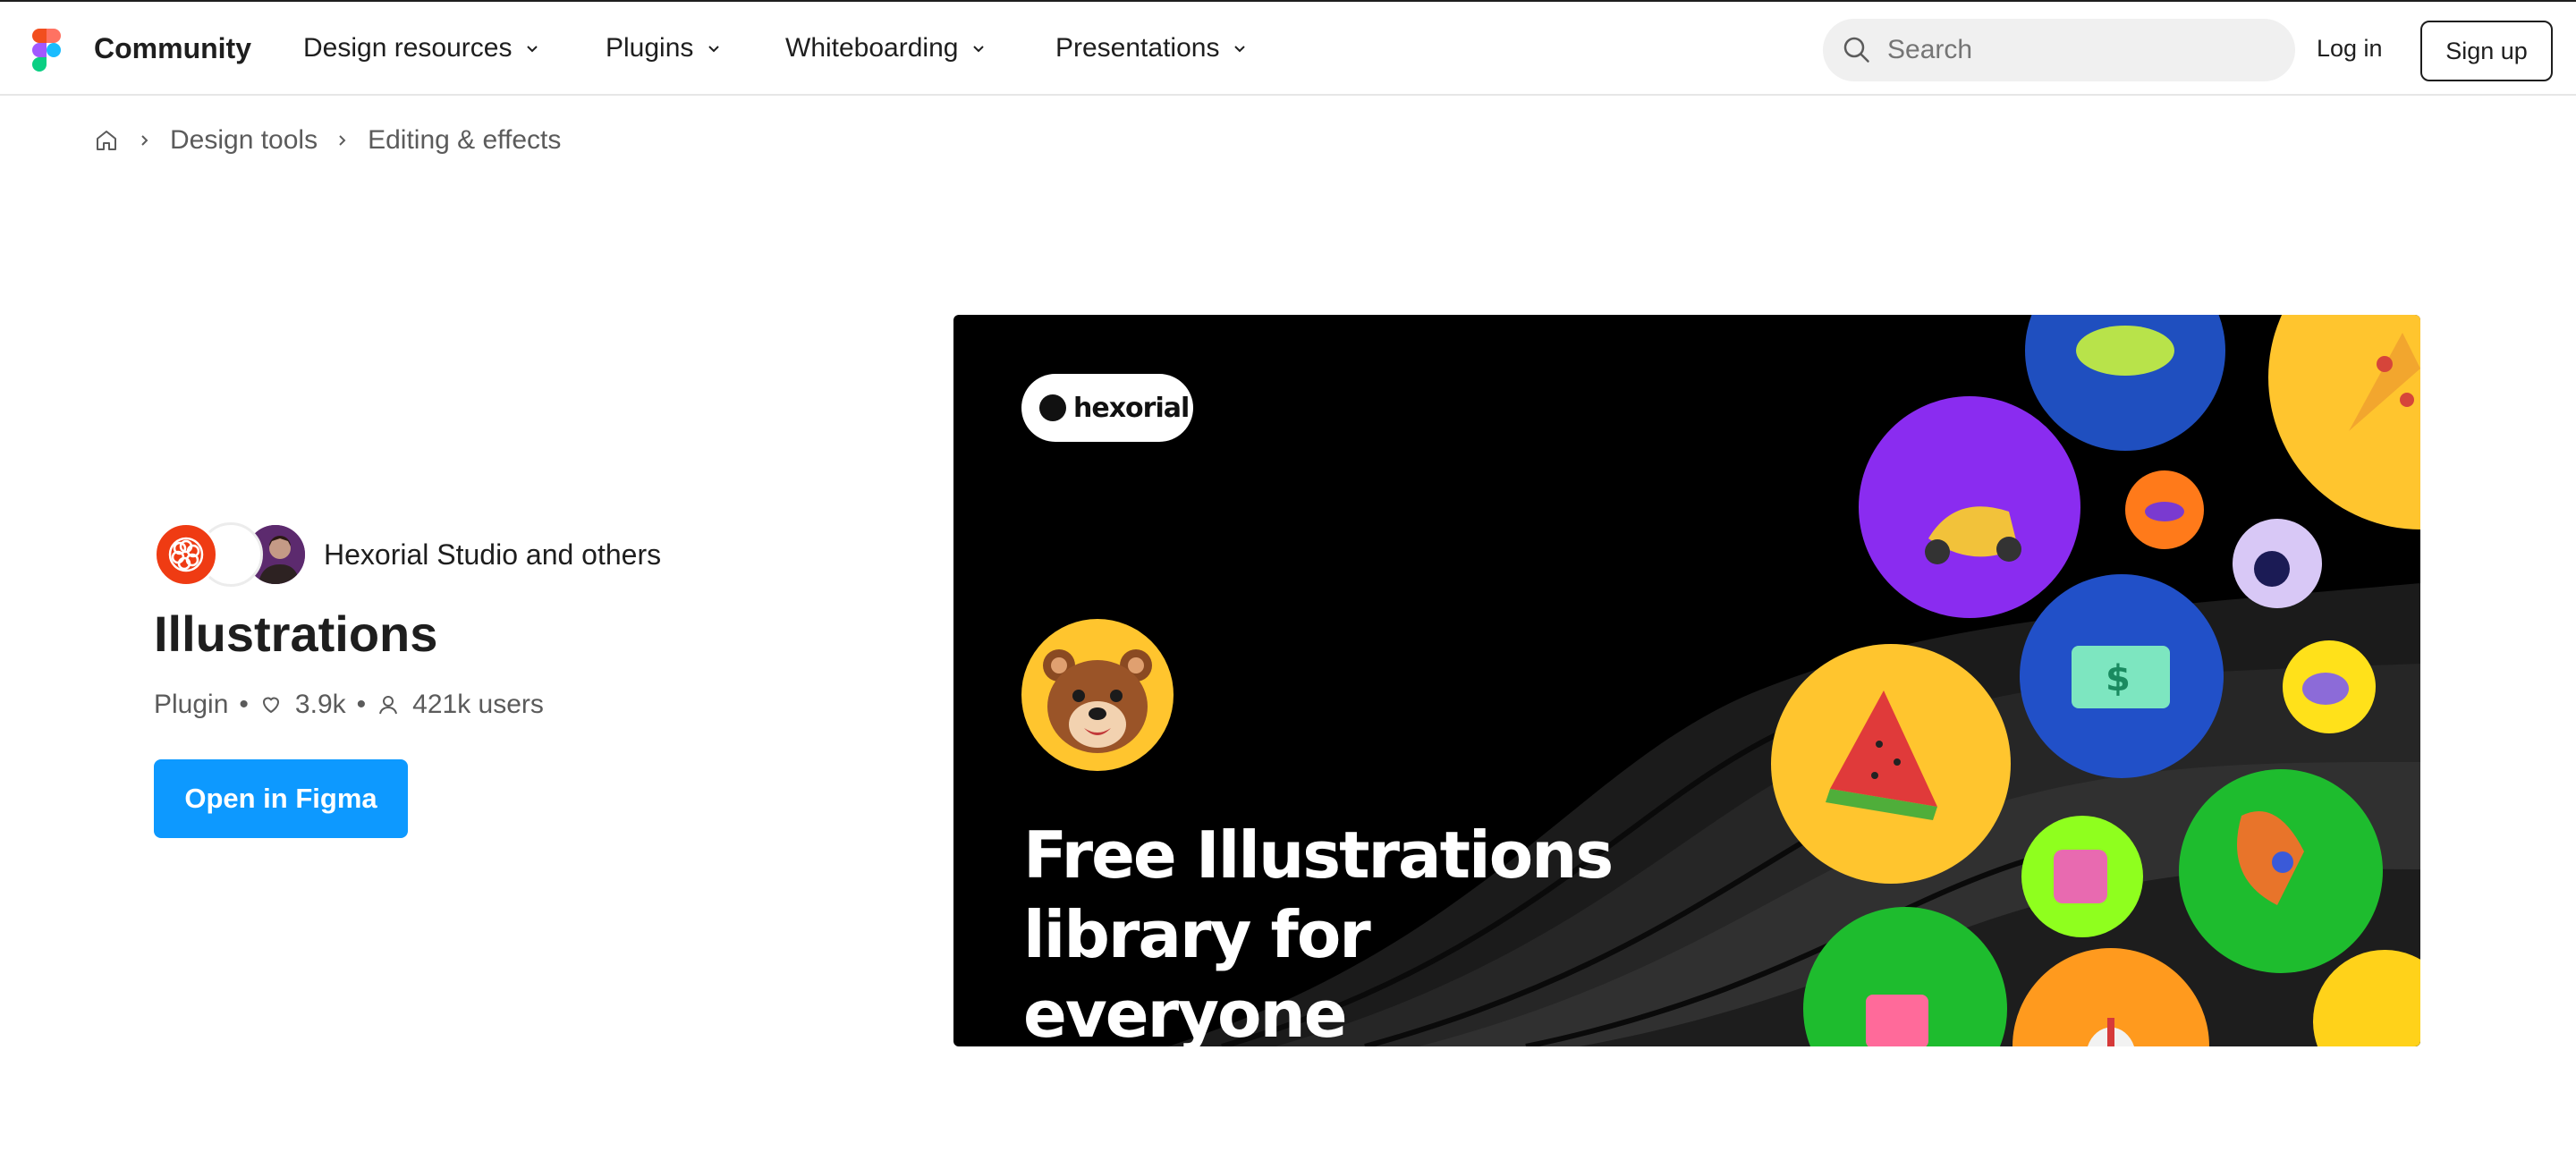  I want to click on nav-whiteboarding: Whiteboarding, so click(886, 48).